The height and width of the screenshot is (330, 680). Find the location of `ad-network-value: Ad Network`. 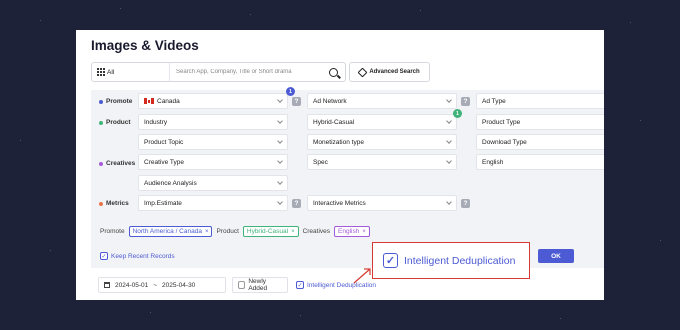

ad-network-value: Ad Network is located at coordinates (330, 101).